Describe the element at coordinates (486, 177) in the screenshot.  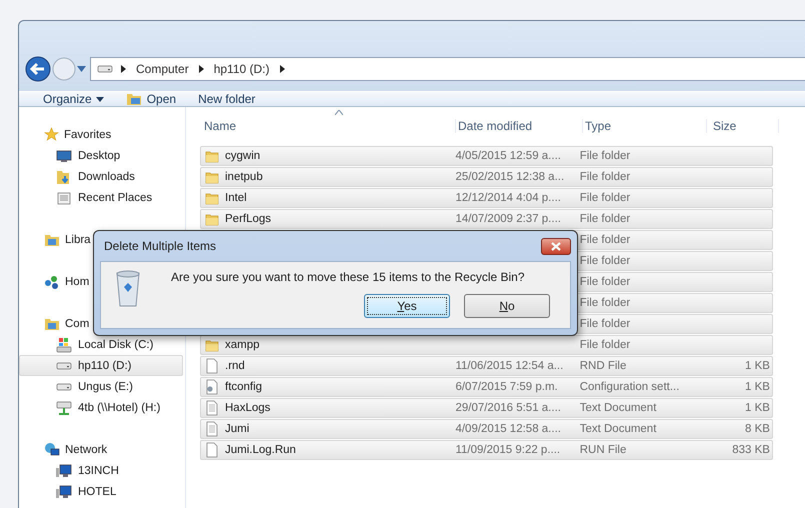
I see `file-row: inetpub 25/02/2015 12:38 a... File folder` at that location.